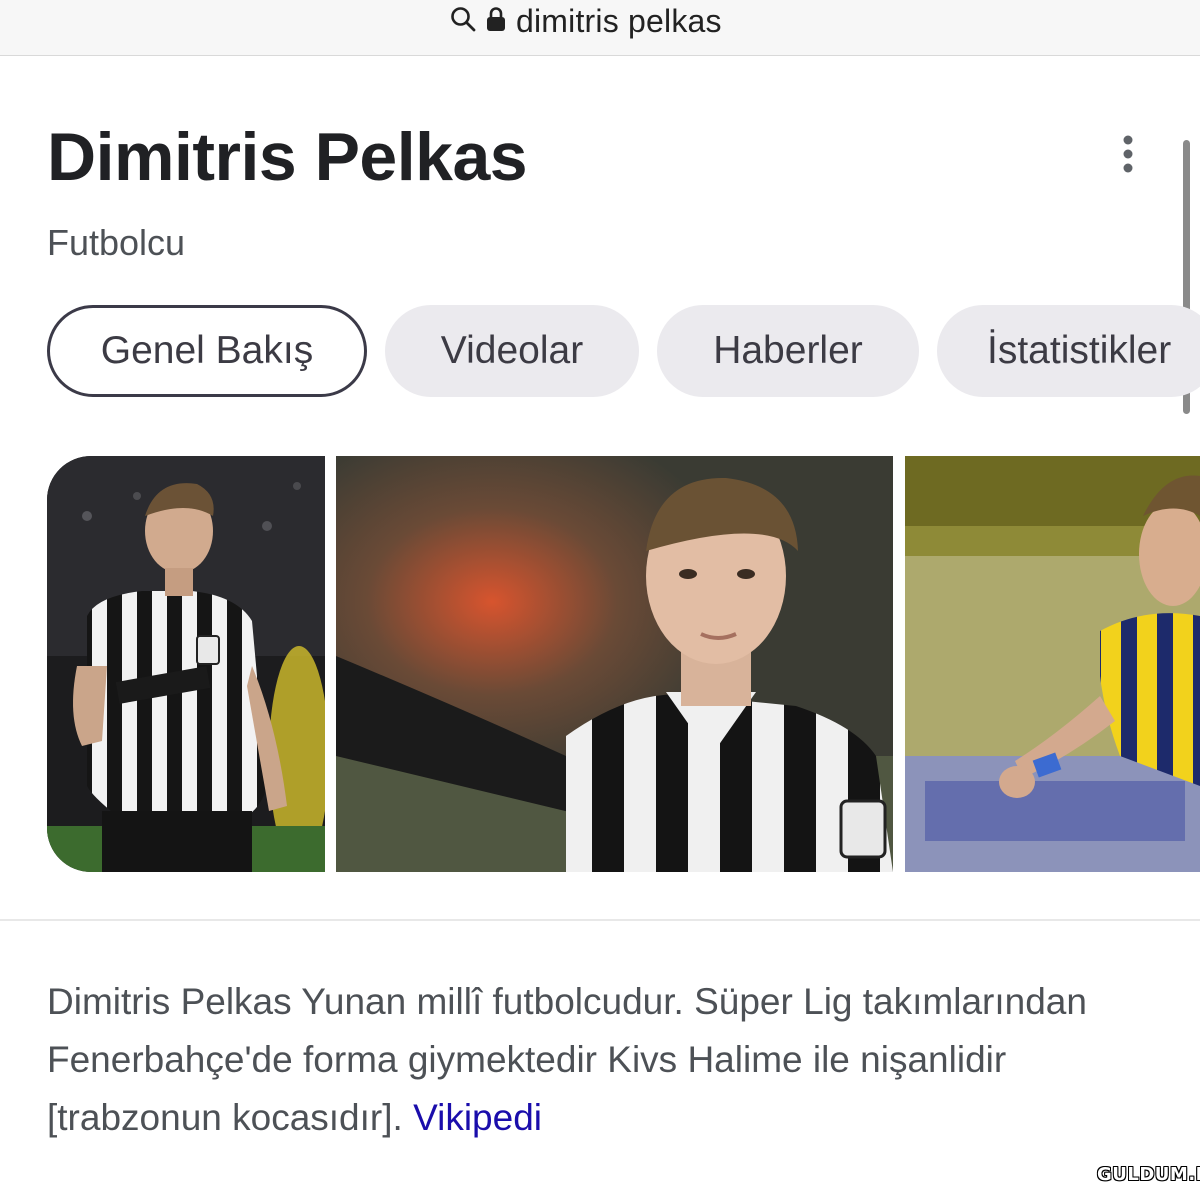 The height and width of the screenshot is (1189, 1200). I want to click on browser-address-bar: dimitris pelkas, so click(600, 28).